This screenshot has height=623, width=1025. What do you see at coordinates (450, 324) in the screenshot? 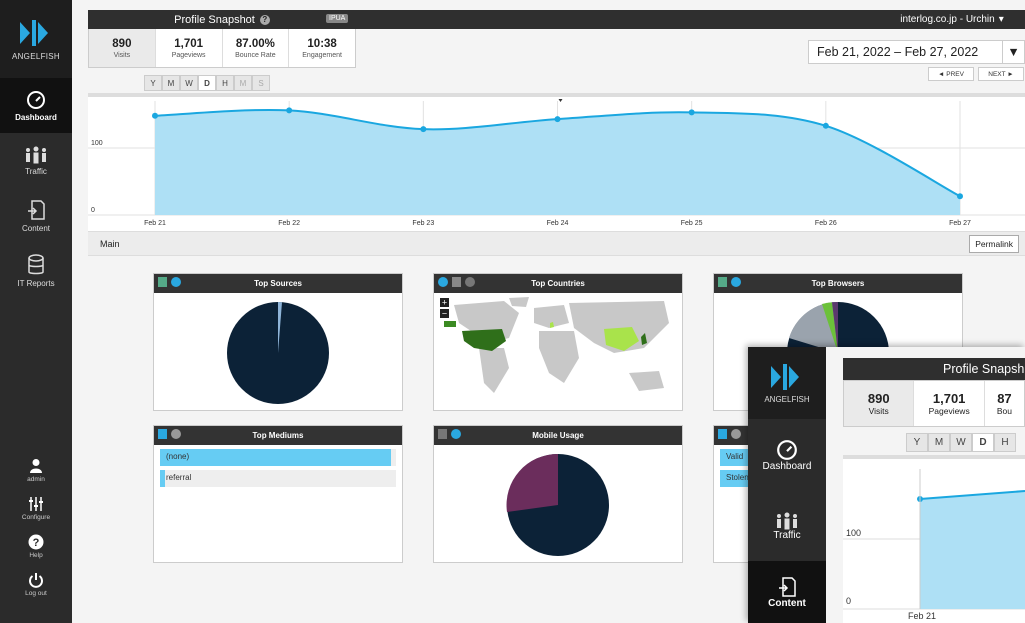
I see `country-ca` at bounding box center [450, 324].